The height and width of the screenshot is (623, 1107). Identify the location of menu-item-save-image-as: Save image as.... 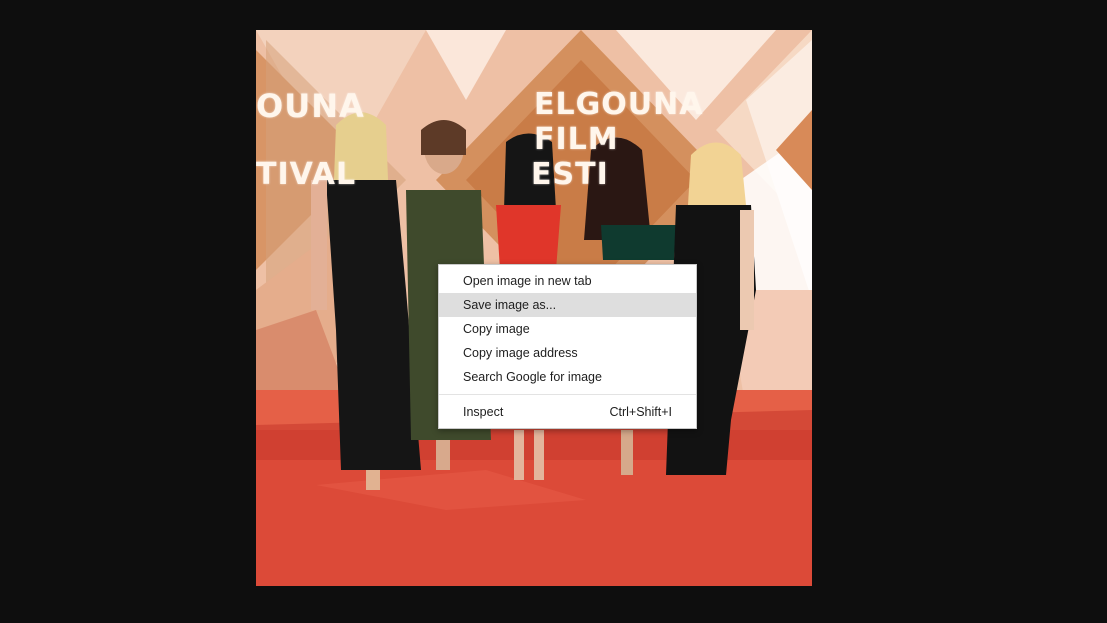
(567, 305).